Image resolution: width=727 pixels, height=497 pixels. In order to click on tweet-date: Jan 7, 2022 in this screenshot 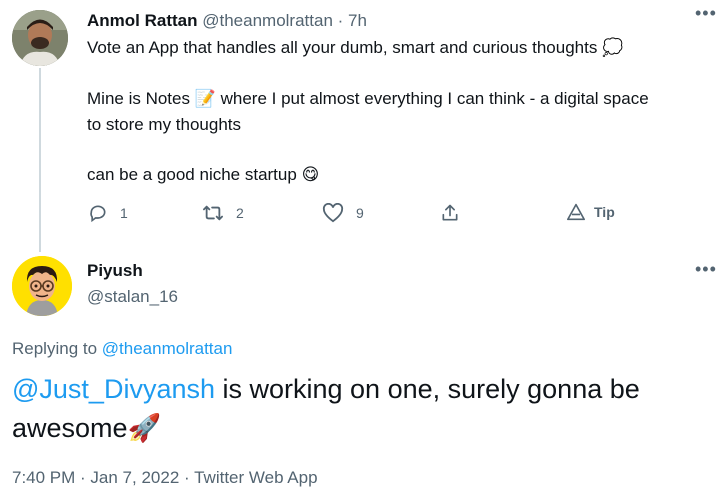, I will do `click(134, 477)`.